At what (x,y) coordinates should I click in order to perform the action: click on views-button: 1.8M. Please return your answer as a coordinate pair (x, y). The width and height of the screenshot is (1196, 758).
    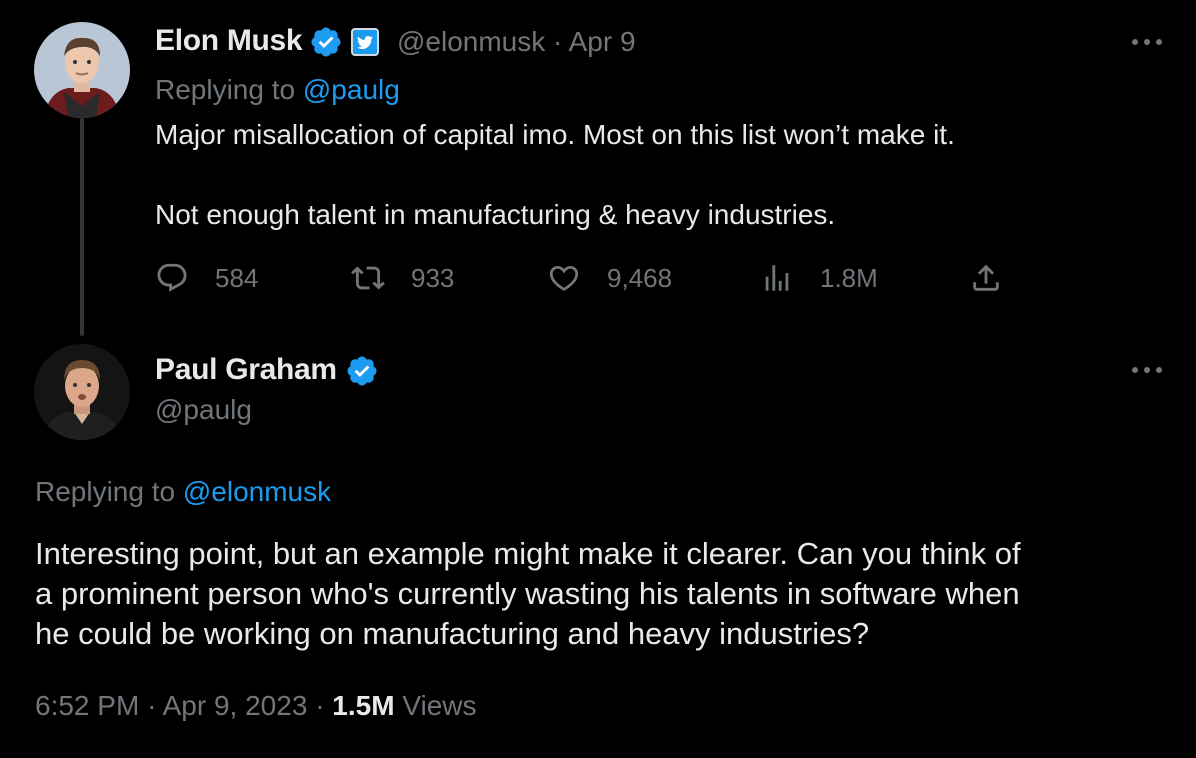
    Looking at the image, I should click on (819, 278).